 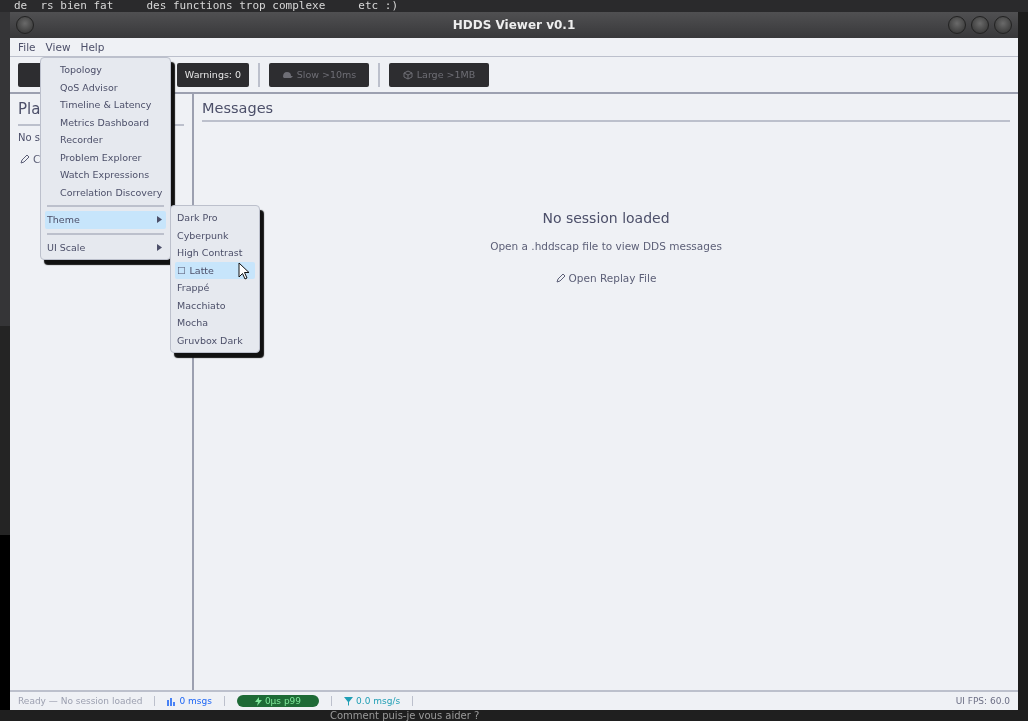 What do you see at coordinates (106, 175) in the screenshot?
I see `menu-item: Watch Expressions` at bounding box center [106, 175].